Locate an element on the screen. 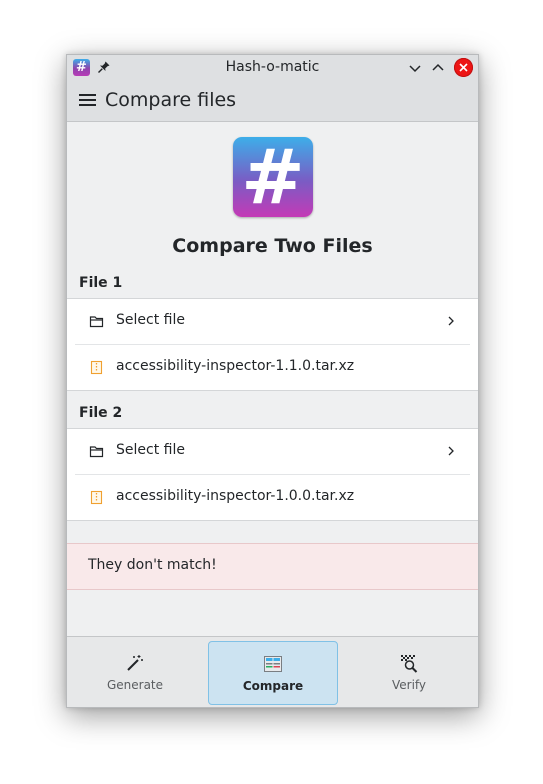 The width and height of the screenshot is (543, 784). nav-verify-button: Verify is located at coordinates (409, 672).